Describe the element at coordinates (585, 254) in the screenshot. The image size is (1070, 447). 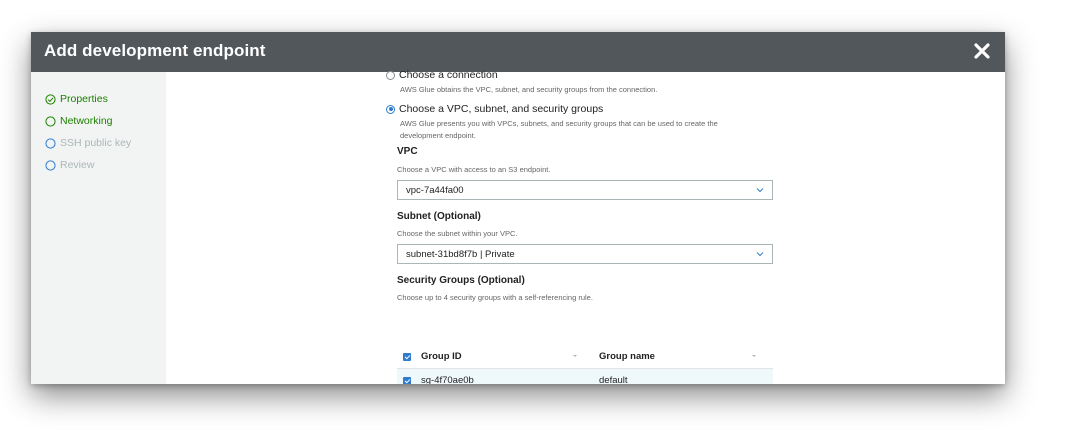
I see `subnet-select: subnet-31bd8f7b | Private` at that location.